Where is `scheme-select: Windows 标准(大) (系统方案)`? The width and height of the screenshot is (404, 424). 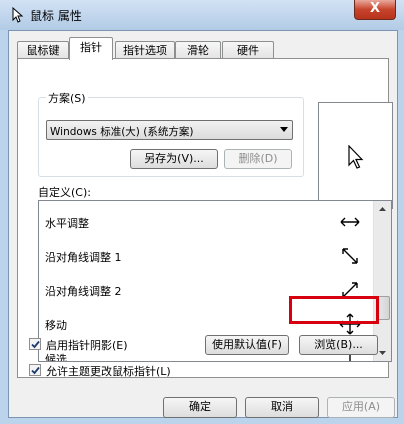
scheme-select: Windows 标准(大) (系统方案) is located at coordinates (169, 130).